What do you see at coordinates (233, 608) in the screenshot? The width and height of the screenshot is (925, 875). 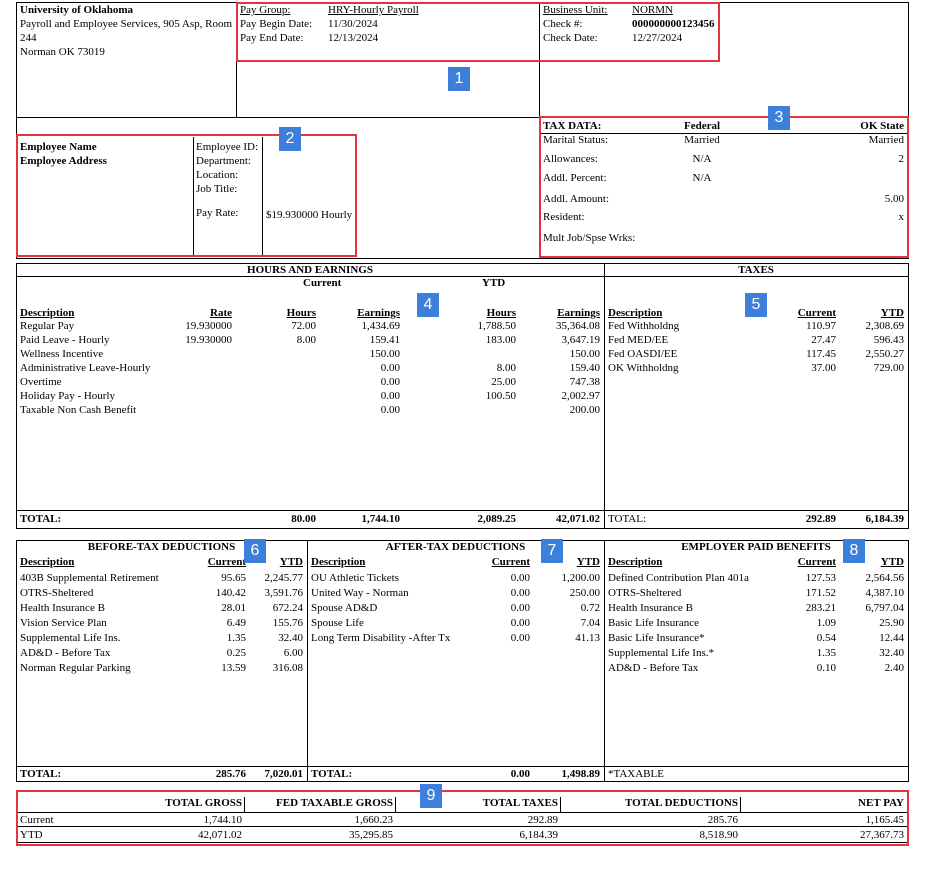 I see `before-tax-row-current: 28.01` at bounding box center [233, 608].